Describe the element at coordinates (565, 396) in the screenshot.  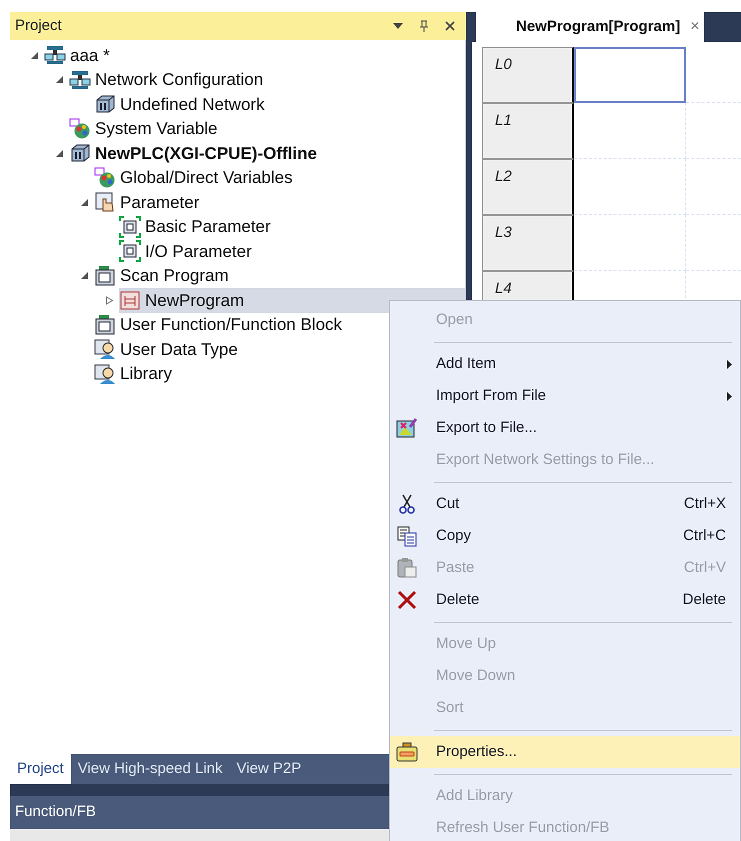
I see `menu-item: Import From File` at that location.